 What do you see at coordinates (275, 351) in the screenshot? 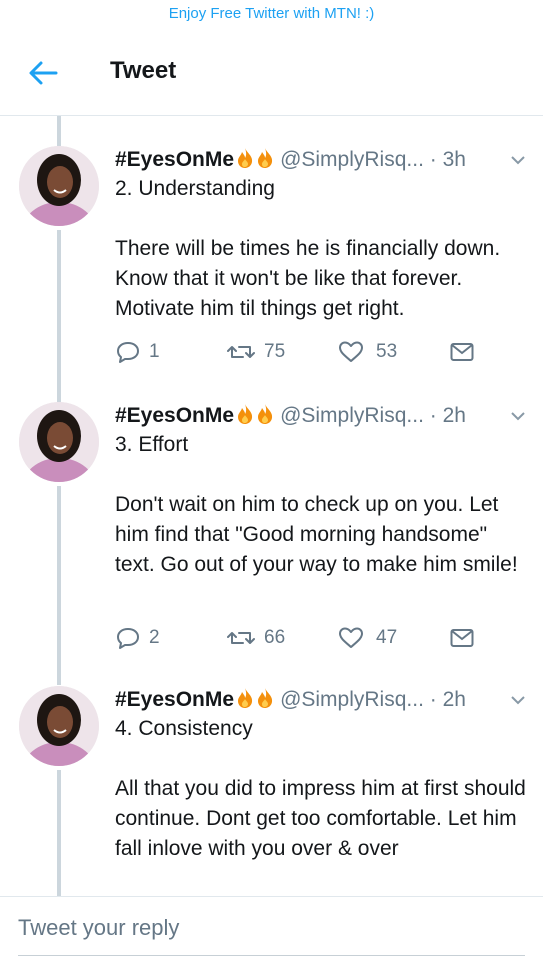
I see `retweet-count: 75` at bounding box center [275, 351].